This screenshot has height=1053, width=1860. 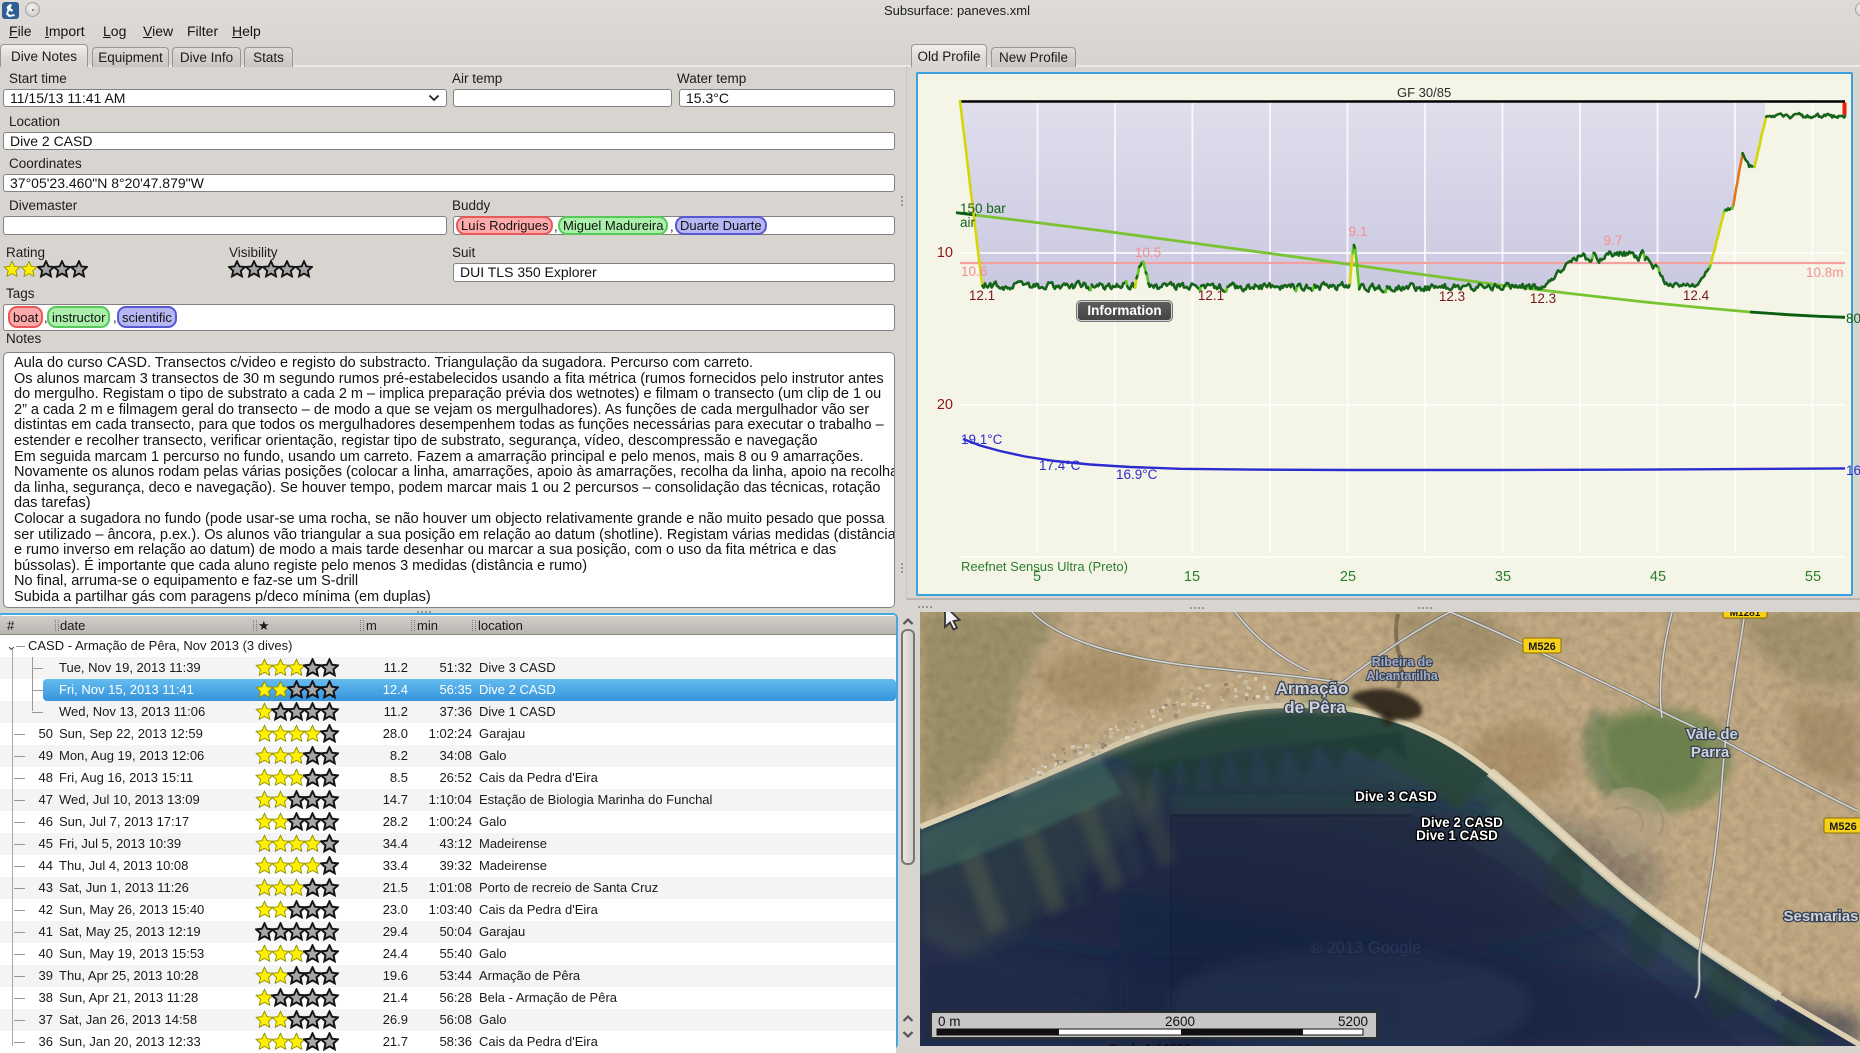 What do you see at coordinates (1365, 948) in the screenshot?
I see `svg-text: © 2013 Google` at bounding box center [1365, 948].